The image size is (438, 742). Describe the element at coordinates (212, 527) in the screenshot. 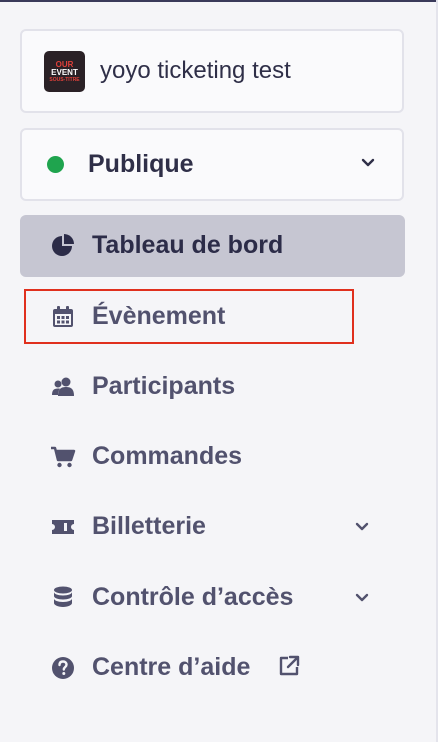

I see `nav-item-ticketing: Billetterie` at that location.